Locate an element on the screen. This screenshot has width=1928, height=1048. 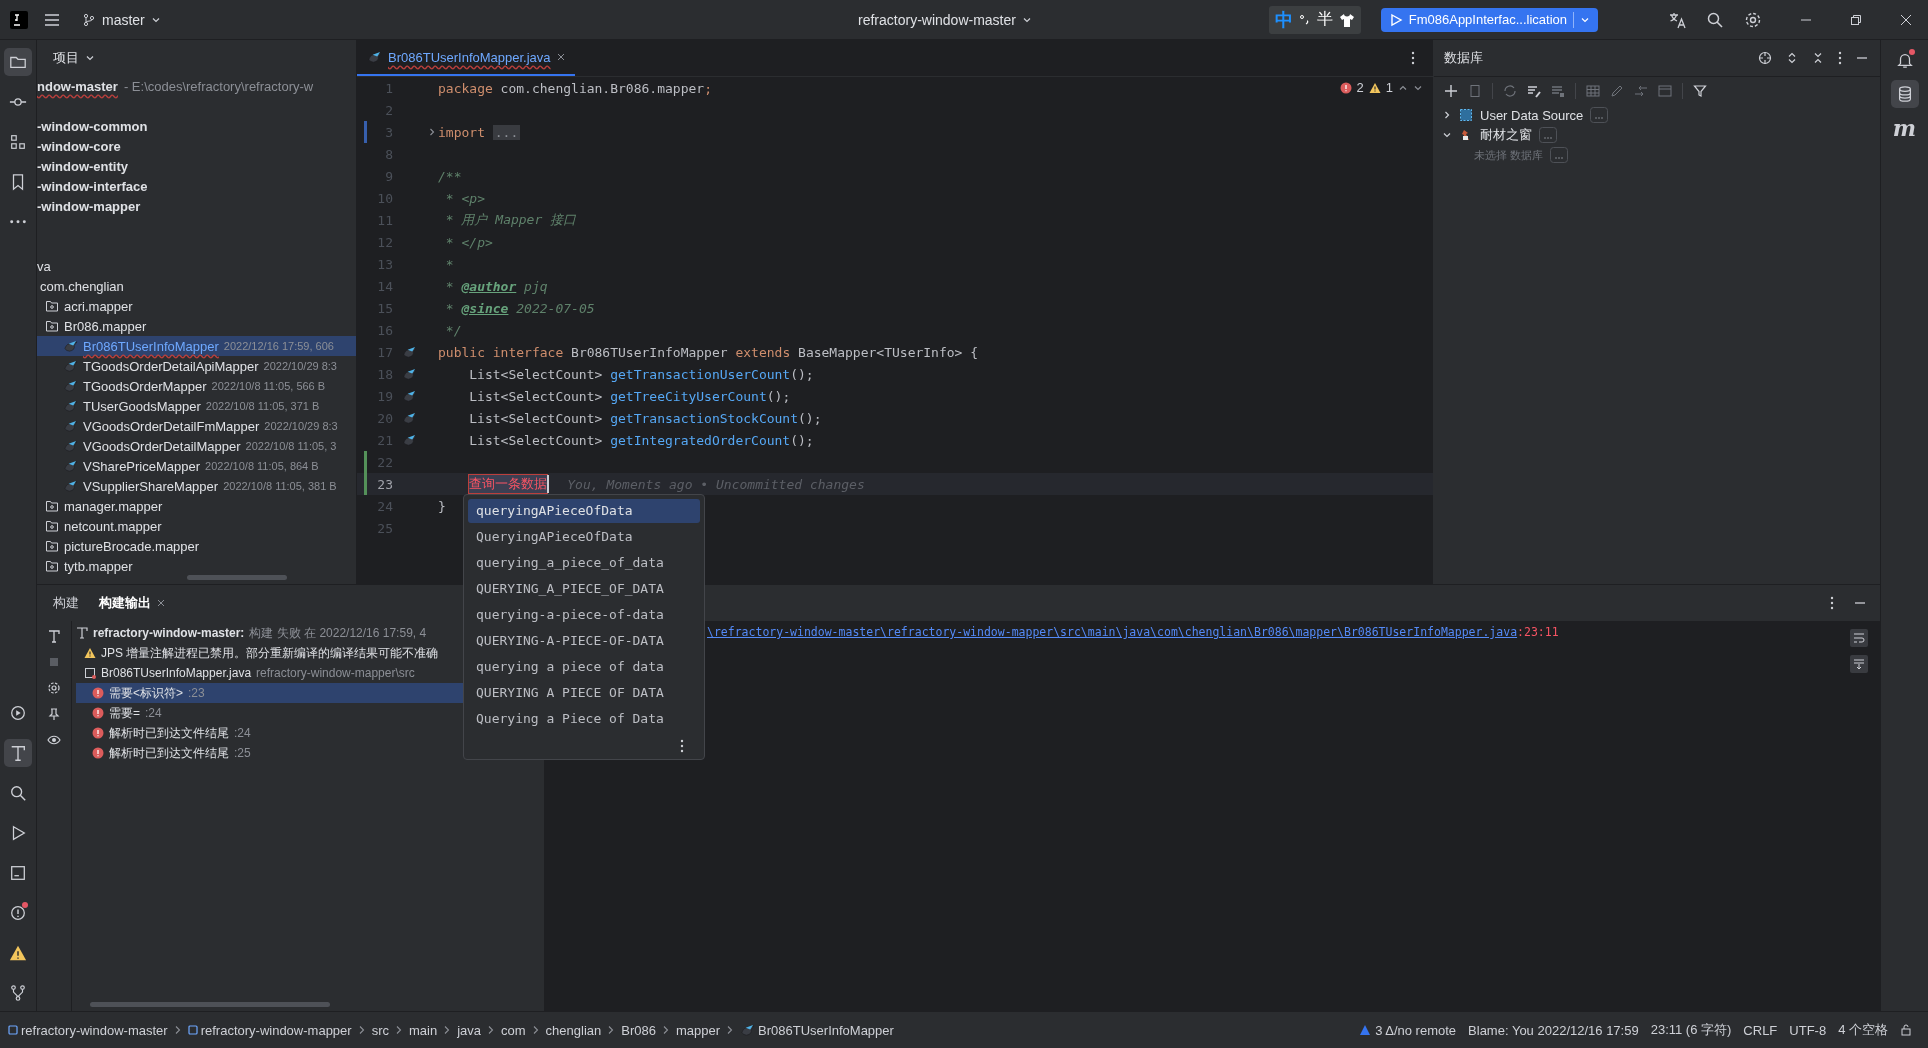
tree-row: VGoodsOrderDetailMapper 2022/10/8 11:05, 3 is located at coordinates (196, 446).